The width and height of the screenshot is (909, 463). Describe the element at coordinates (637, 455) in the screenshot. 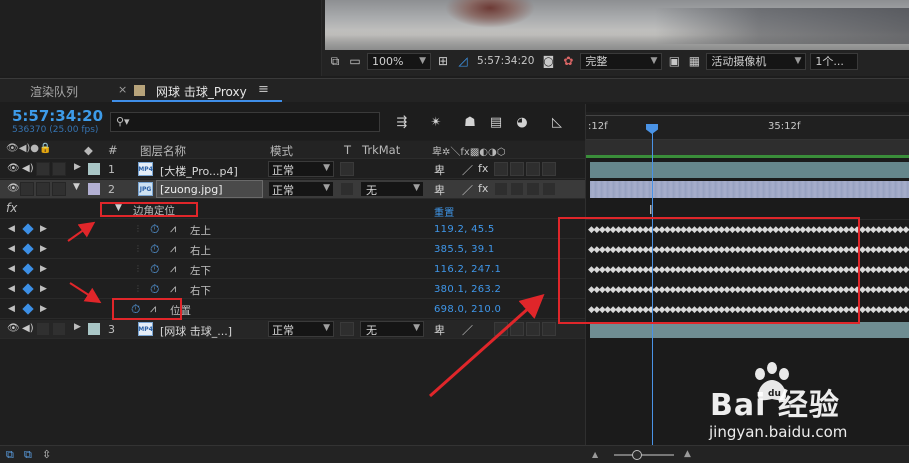

I see `zoom-slider-thumb` at that location.